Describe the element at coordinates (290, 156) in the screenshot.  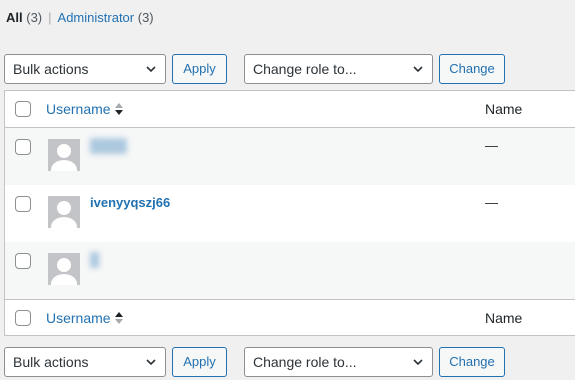
I see `table-row: ████ —` at that location.